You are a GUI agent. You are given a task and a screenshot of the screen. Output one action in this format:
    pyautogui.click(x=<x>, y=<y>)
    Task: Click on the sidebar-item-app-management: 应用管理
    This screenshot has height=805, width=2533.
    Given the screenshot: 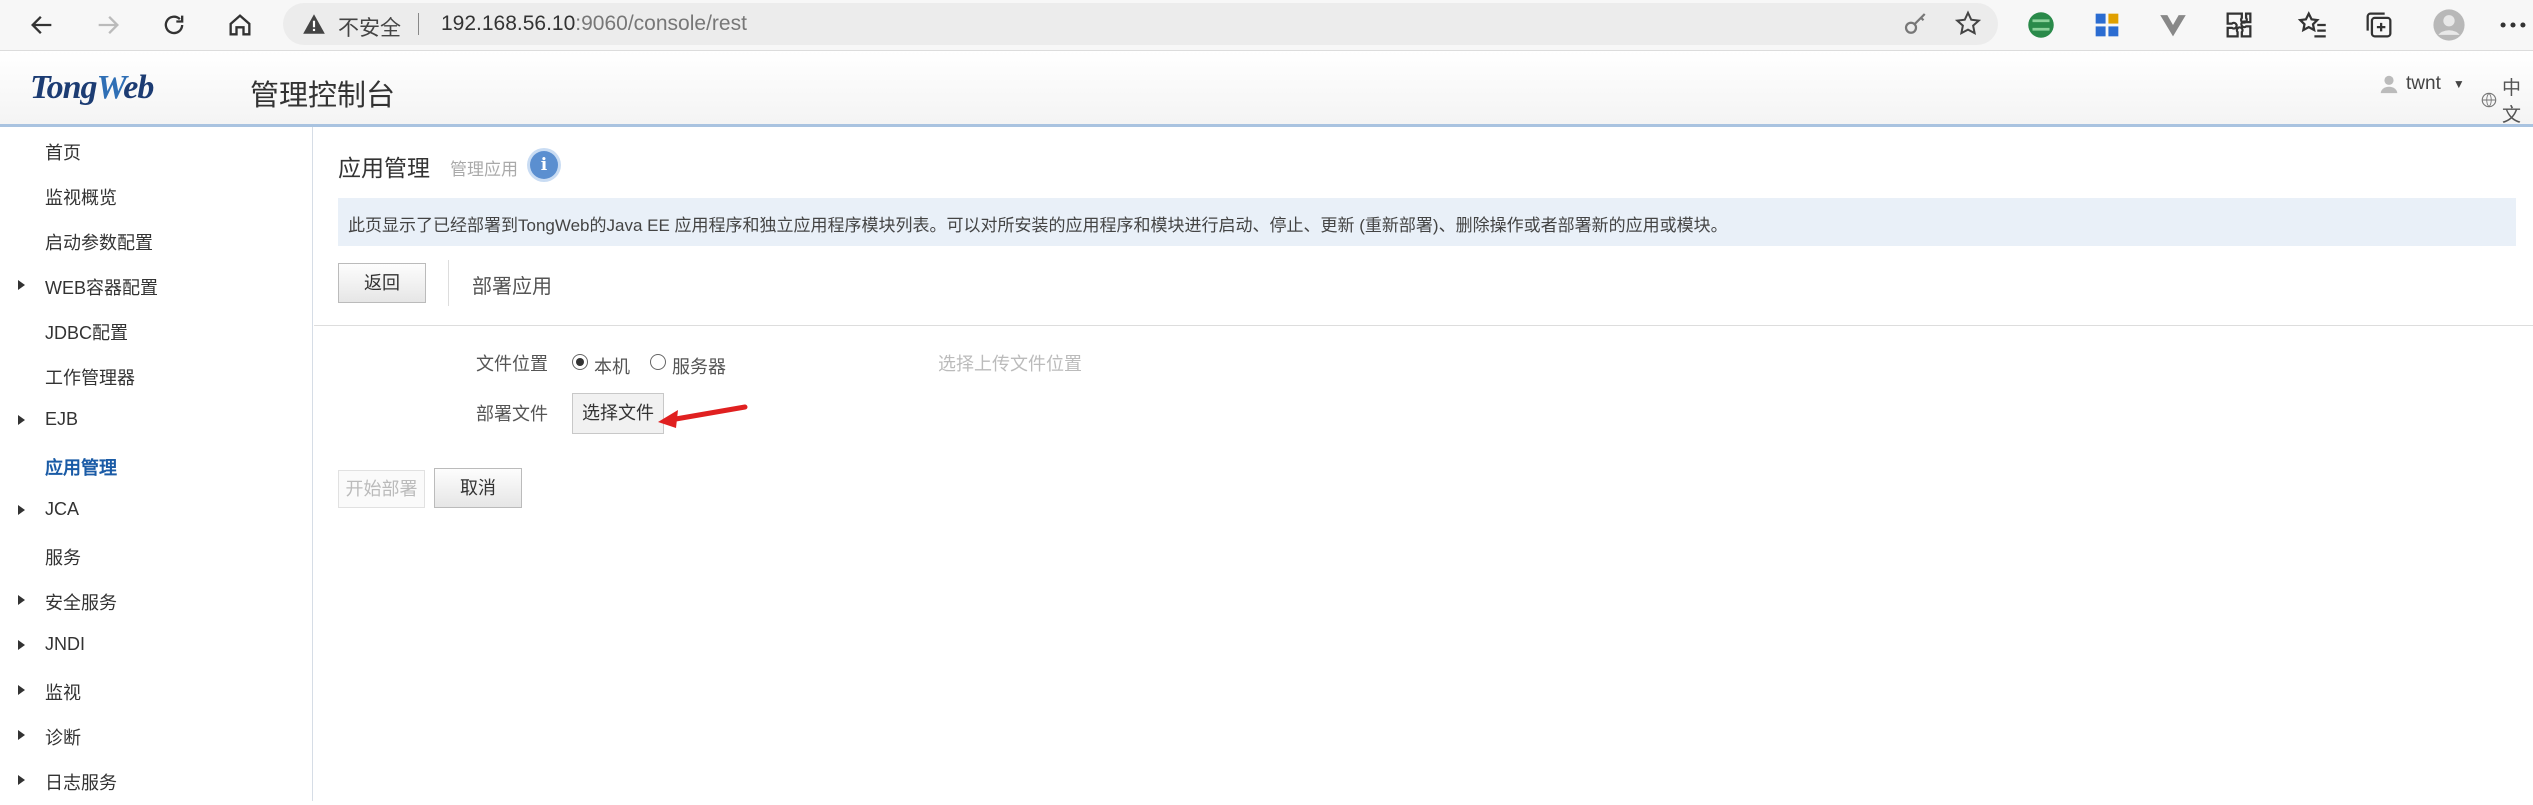 What is the action you would take?
    pyautogui.click(x=156, y=468)
    